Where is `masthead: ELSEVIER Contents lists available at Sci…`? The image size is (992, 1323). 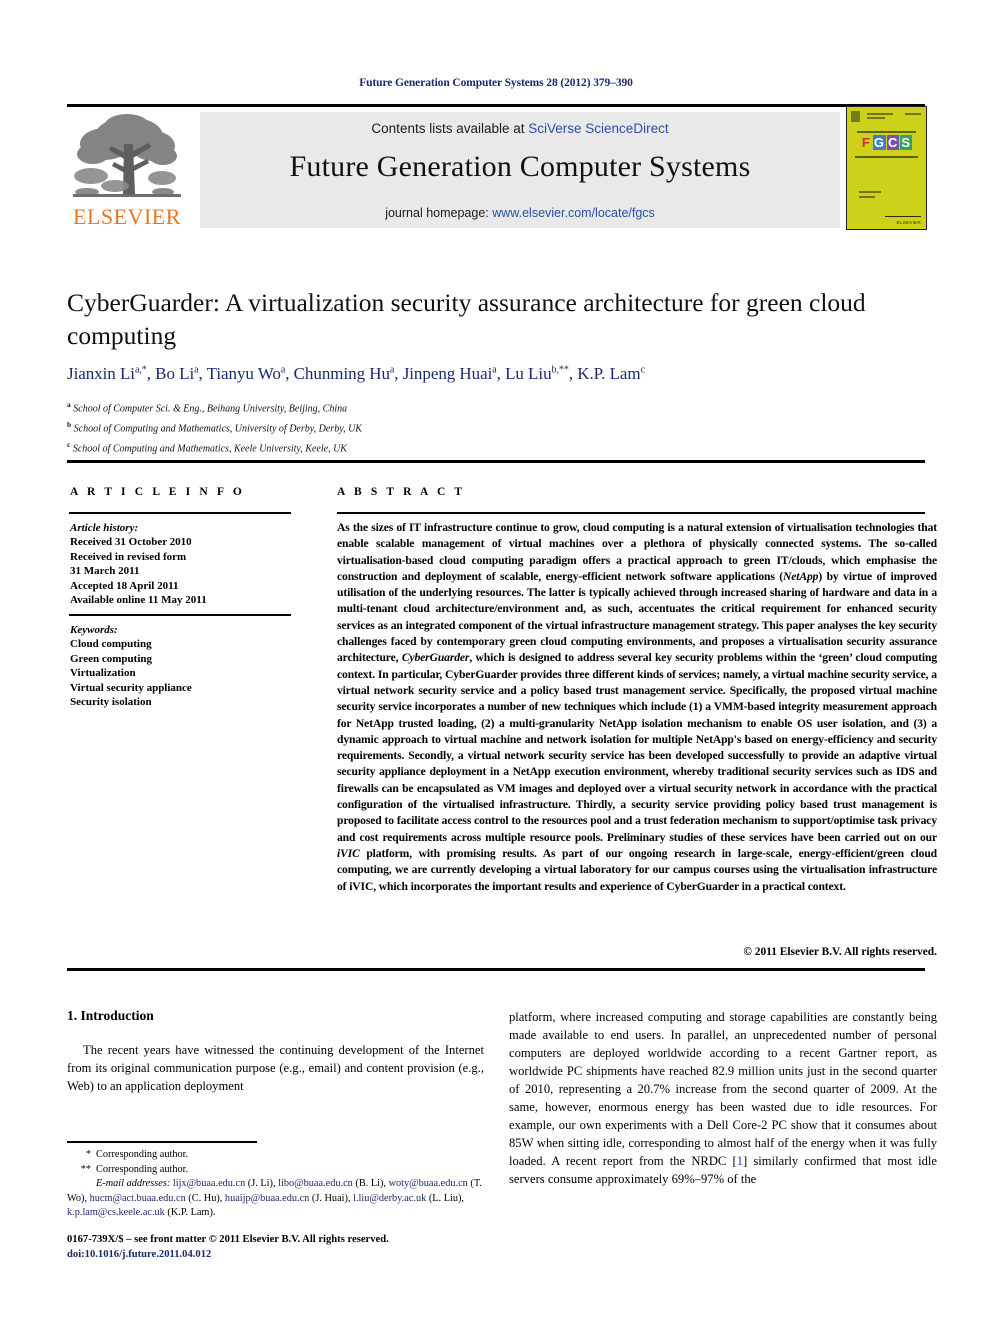 masthead: ELSEVIER Contents lists available at Sci… is located at coordinates (497, 168).